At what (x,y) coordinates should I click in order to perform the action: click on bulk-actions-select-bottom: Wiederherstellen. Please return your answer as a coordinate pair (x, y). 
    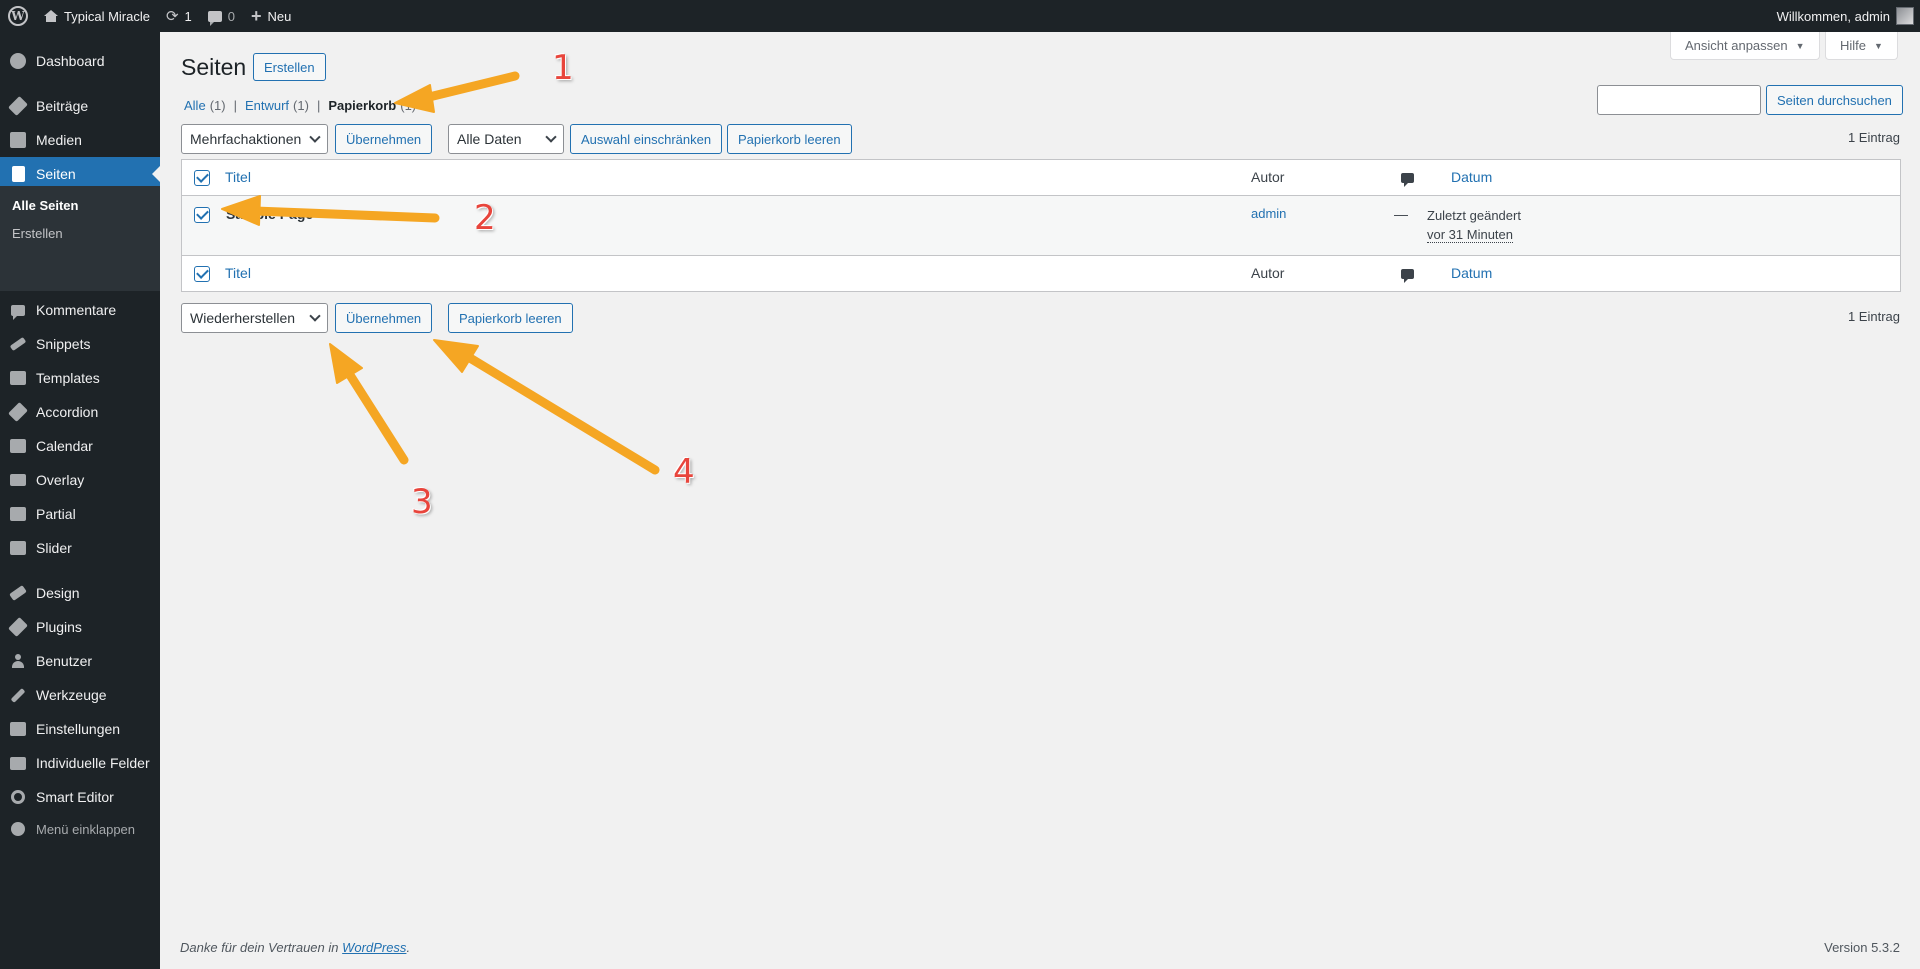
    Looking at the image, I should click on (254, 318).